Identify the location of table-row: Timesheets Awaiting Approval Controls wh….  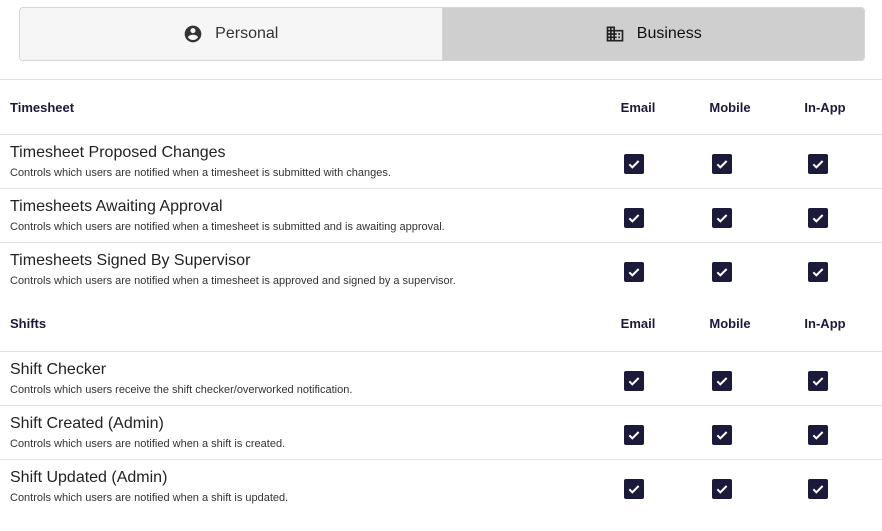
(441, 215).